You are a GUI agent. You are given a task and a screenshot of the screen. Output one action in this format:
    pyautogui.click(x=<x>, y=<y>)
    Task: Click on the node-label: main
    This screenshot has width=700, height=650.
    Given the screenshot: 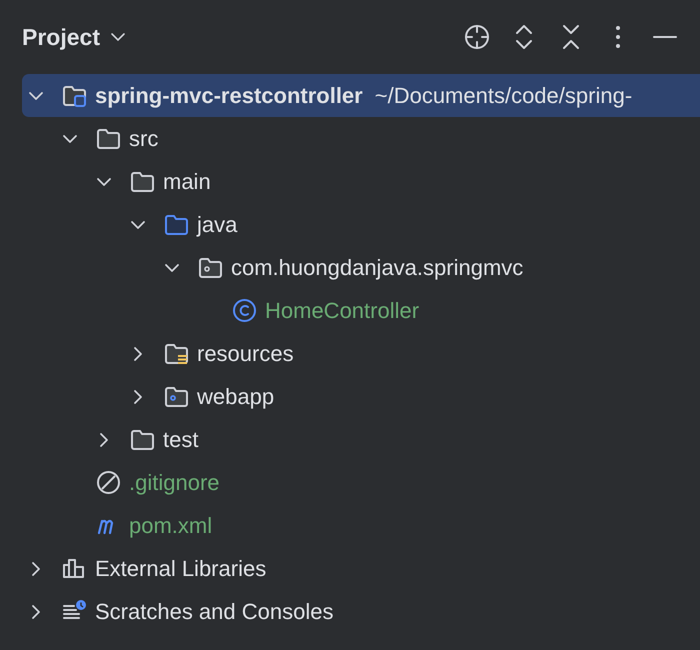 What is the action you would take?
    pyautogui.click(x=187, y=181)
    